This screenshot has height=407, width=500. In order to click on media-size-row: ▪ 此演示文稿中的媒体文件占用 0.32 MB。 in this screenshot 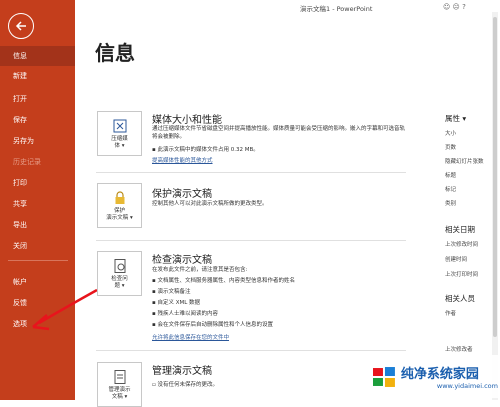, I will do `click(205, 149)`.